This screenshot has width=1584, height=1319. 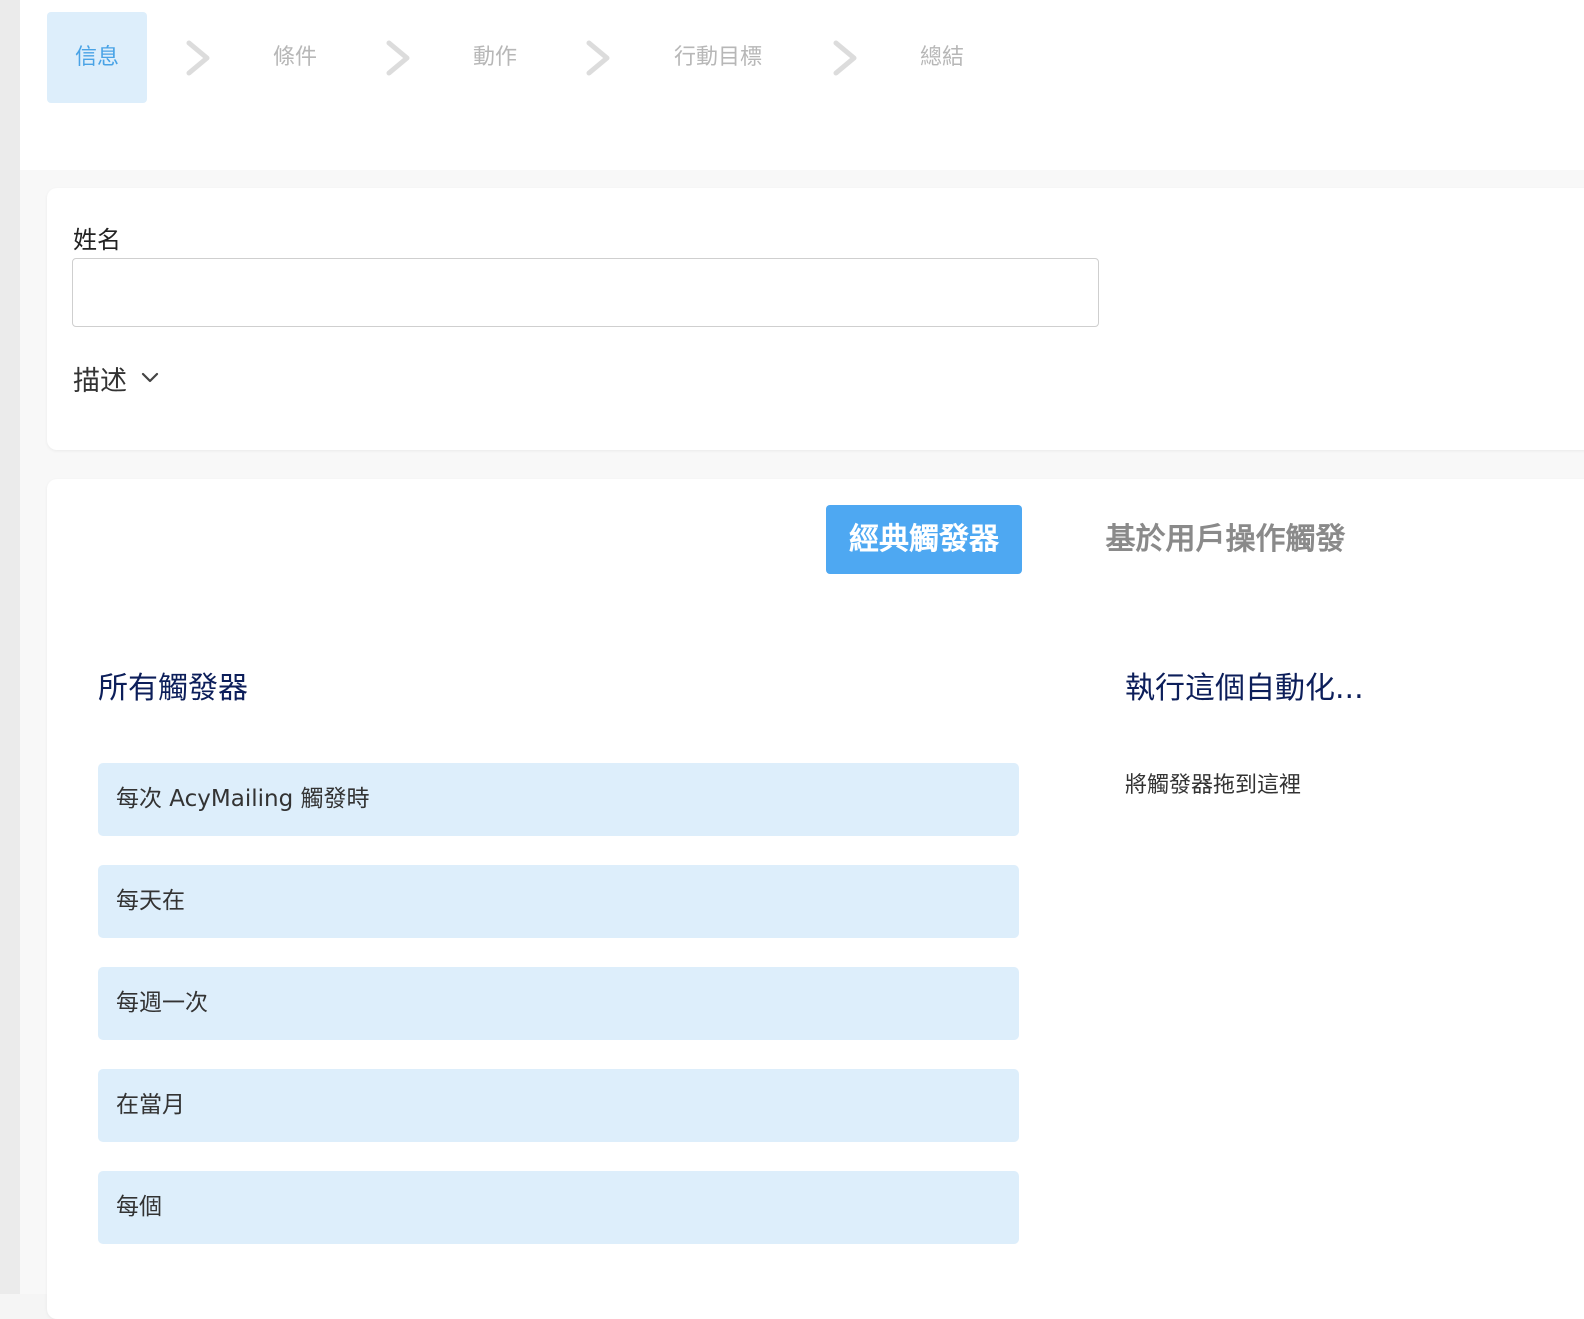 I want to click on trigger-item-monthly: 在當月, so click(x=558, y=1105).